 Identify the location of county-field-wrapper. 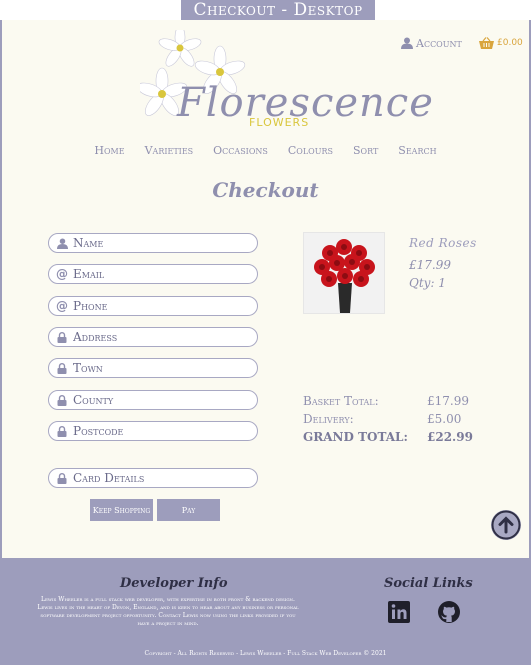
(153, 400).